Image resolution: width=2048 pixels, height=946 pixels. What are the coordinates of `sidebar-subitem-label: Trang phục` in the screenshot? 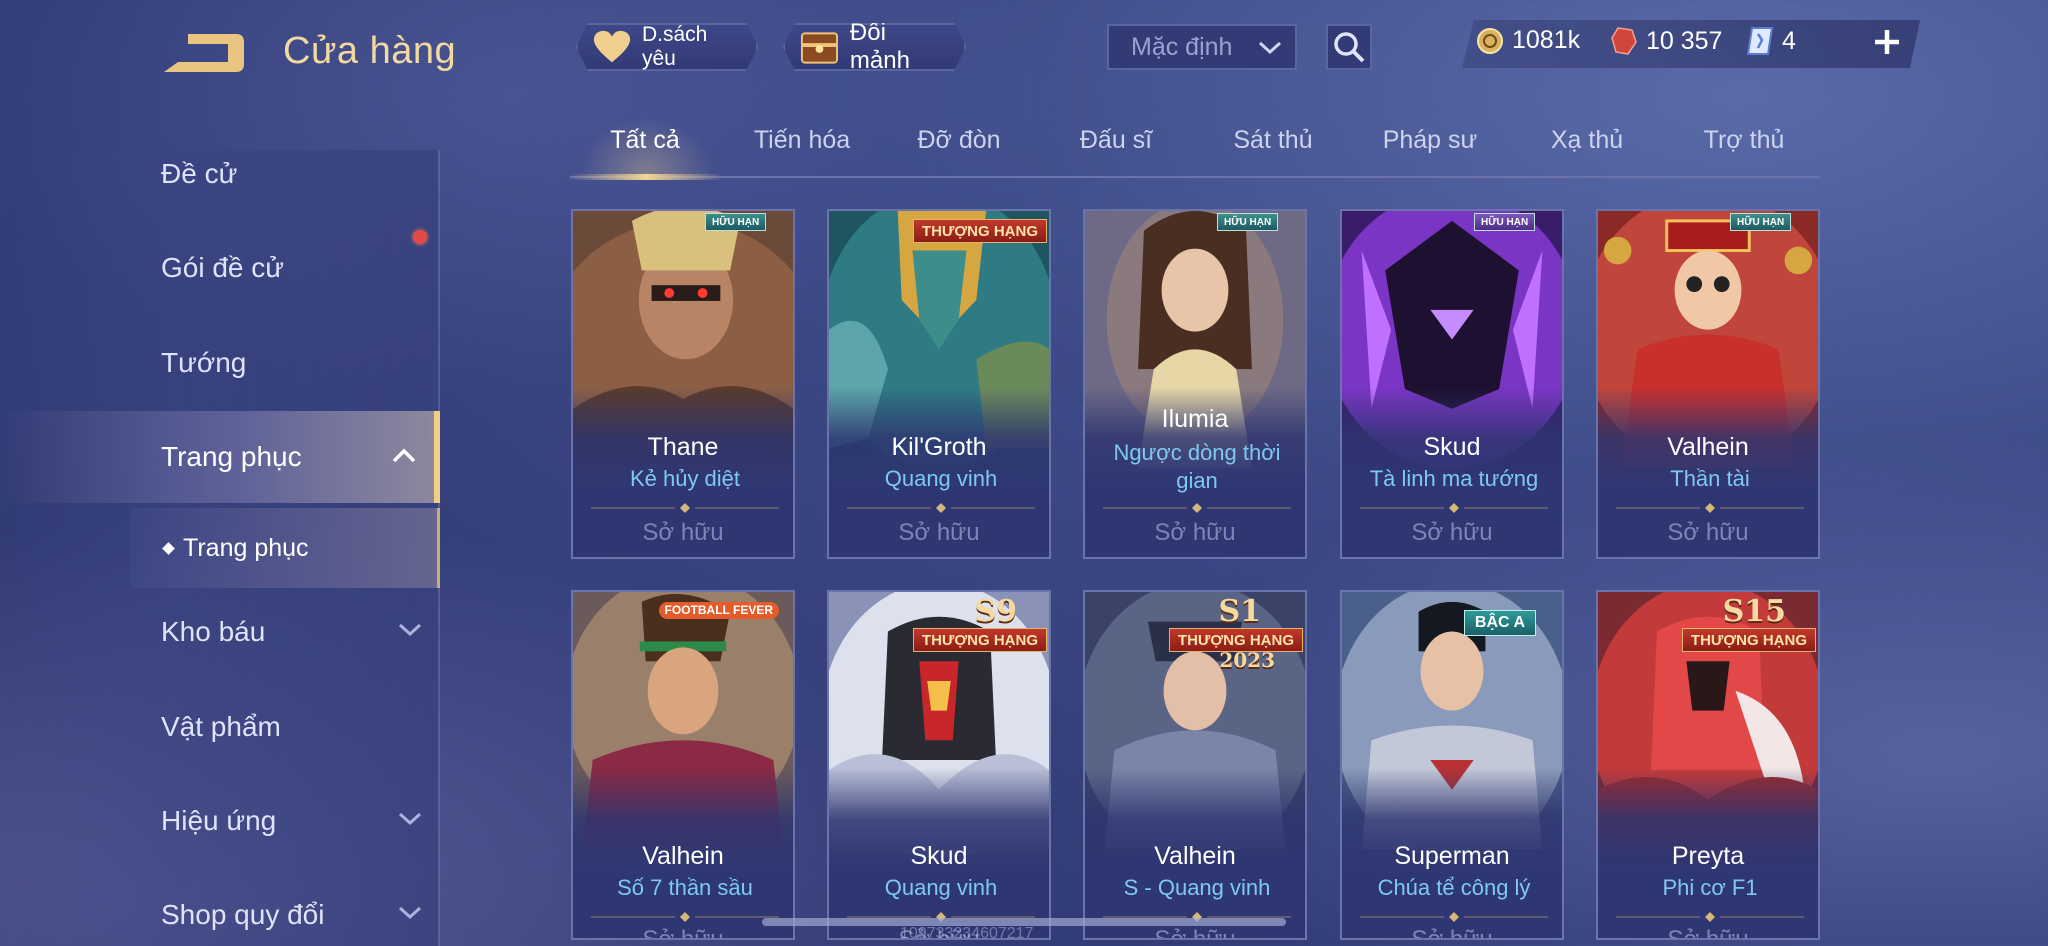 It's located at (246, 547).